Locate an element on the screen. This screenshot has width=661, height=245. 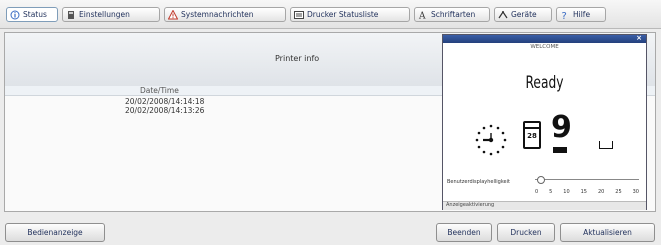
tab-label: Systemnachrichten is located at coordinates (217, 14).